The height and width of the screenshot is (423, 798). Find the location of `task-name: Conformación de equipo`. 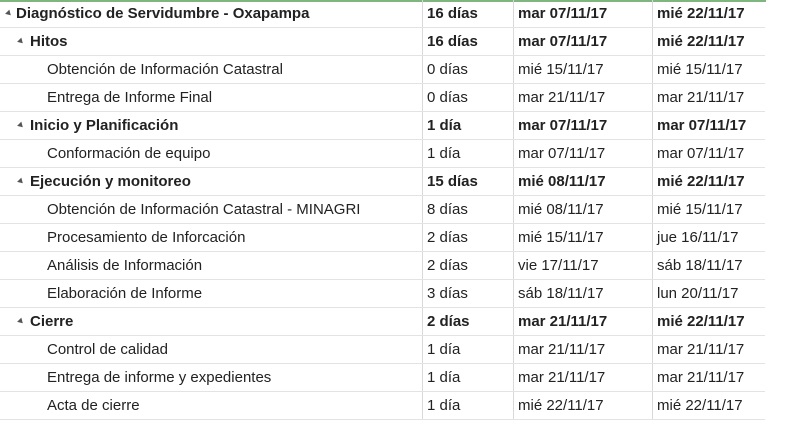

task-name: Conformación de equipo is located at coordinates (129, 153).